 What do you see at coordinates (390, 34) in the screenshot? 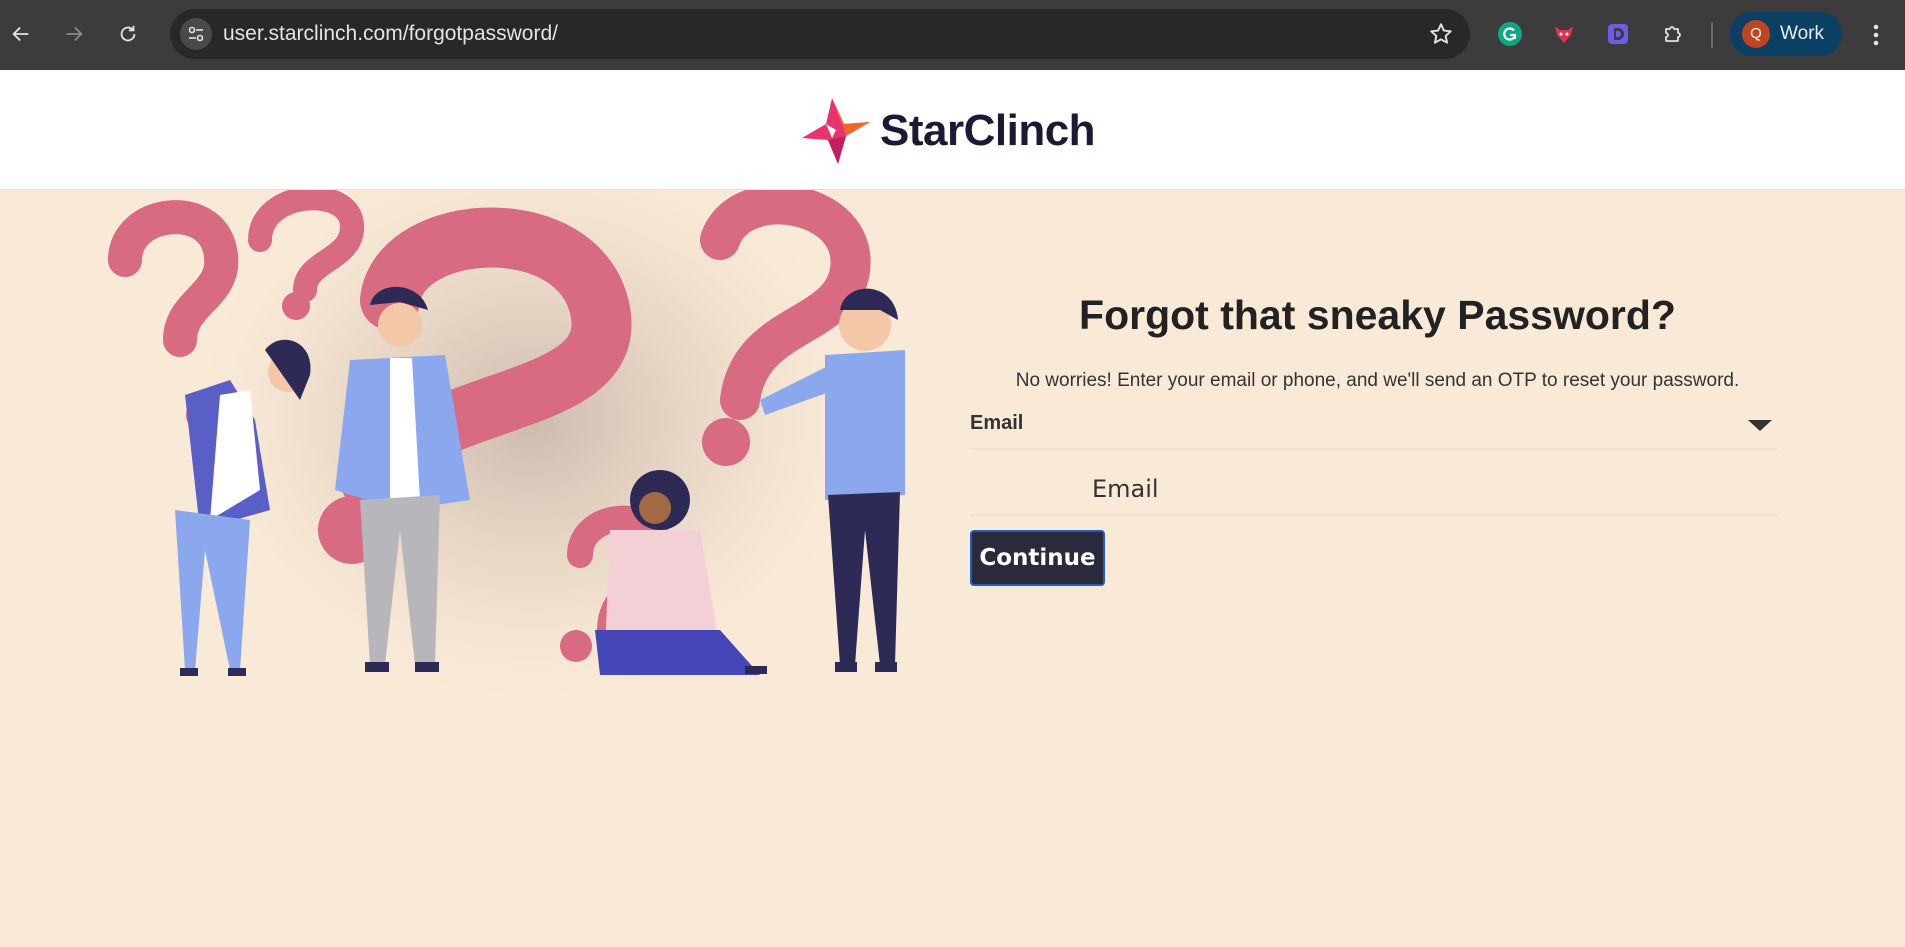
I see `url-text: user.starclinch.com/forgotpassword/` at bounding box center [390, 34].